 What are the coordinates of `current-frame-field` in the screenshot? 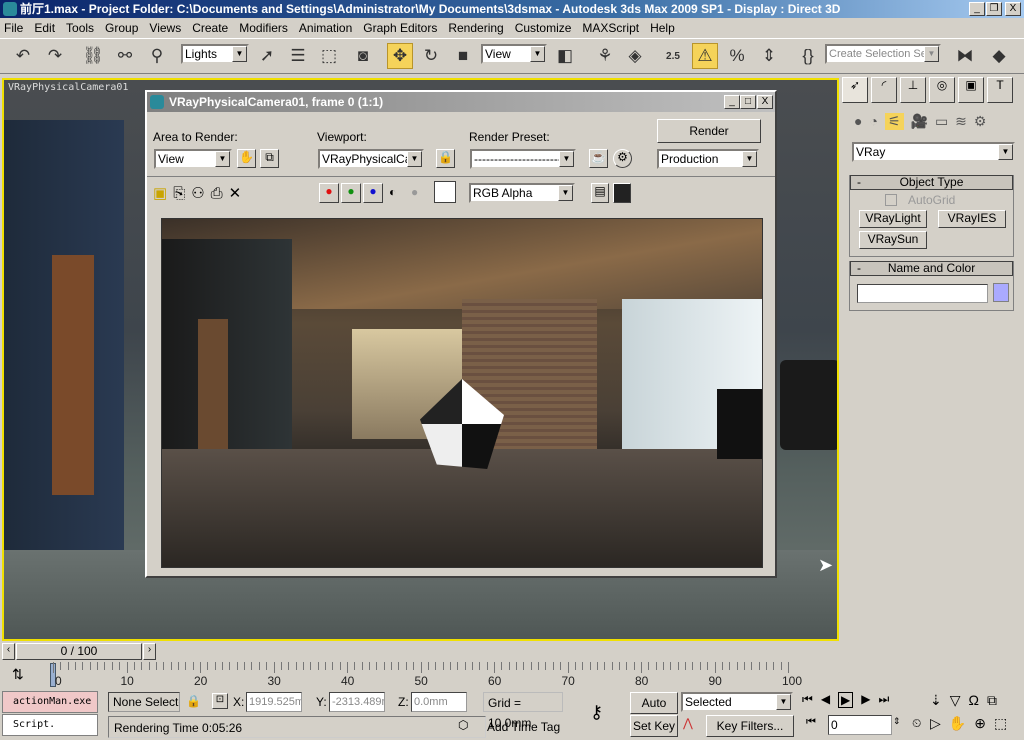 It's located at (860, 725).